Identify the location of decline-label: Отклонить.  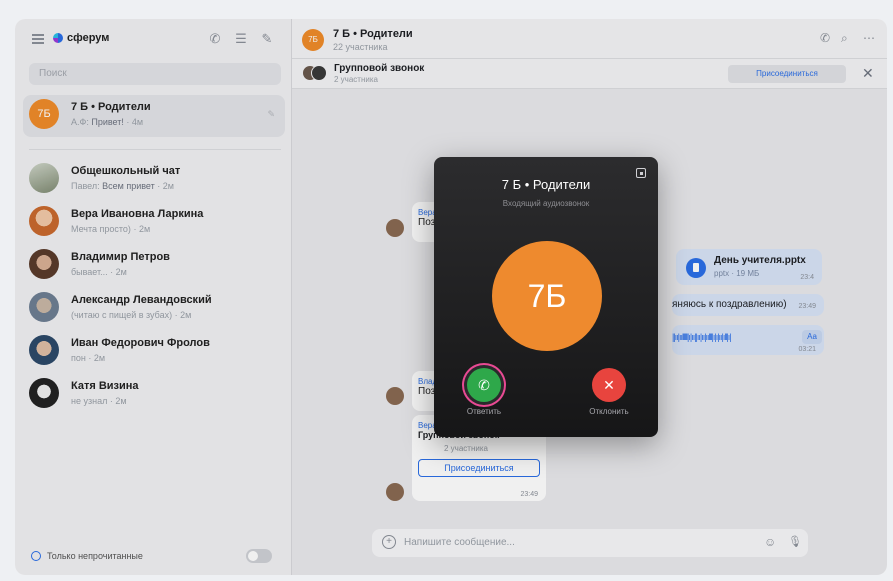
(609, 411).